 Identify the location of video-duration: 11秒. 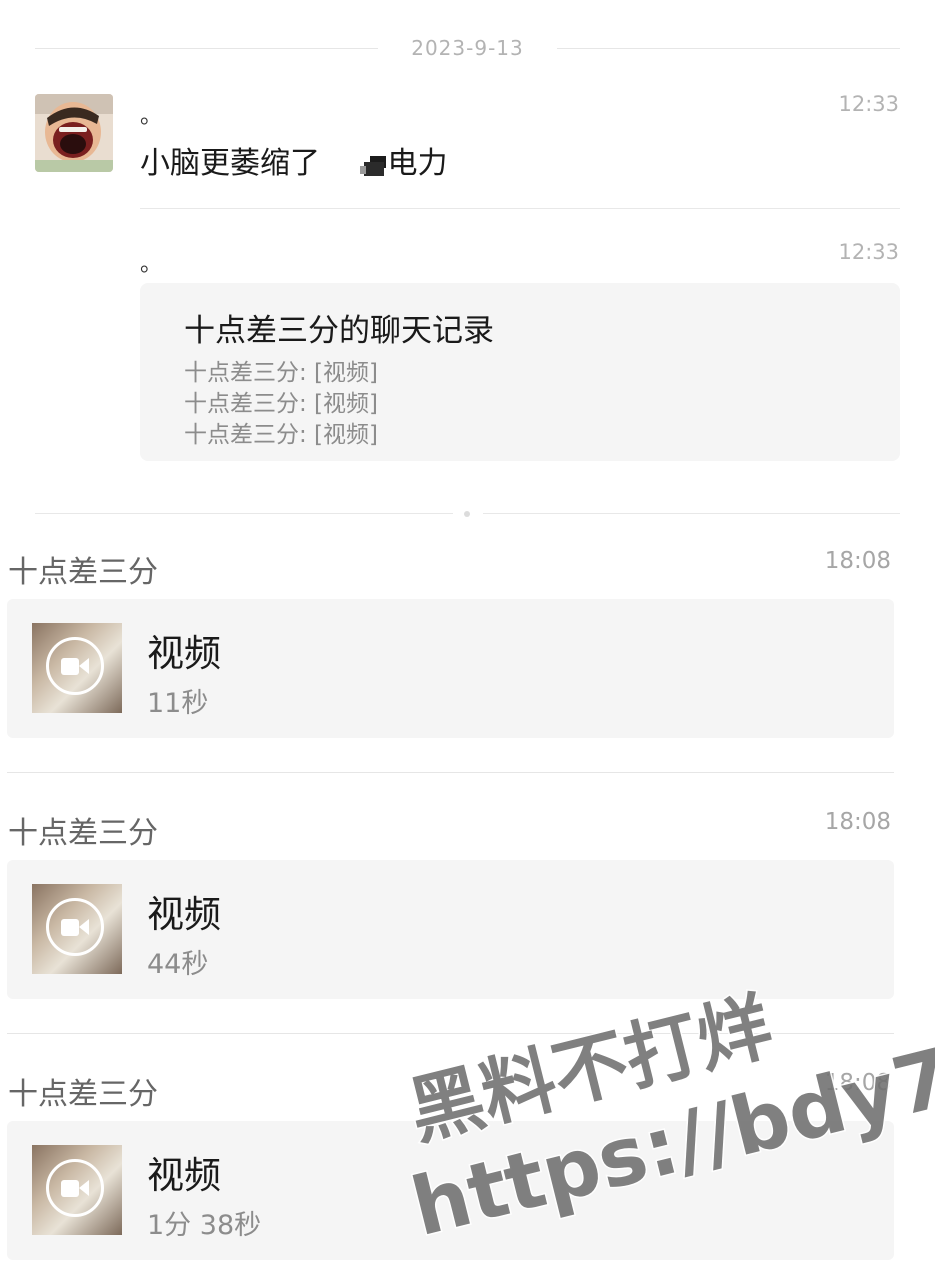
(178, 703).